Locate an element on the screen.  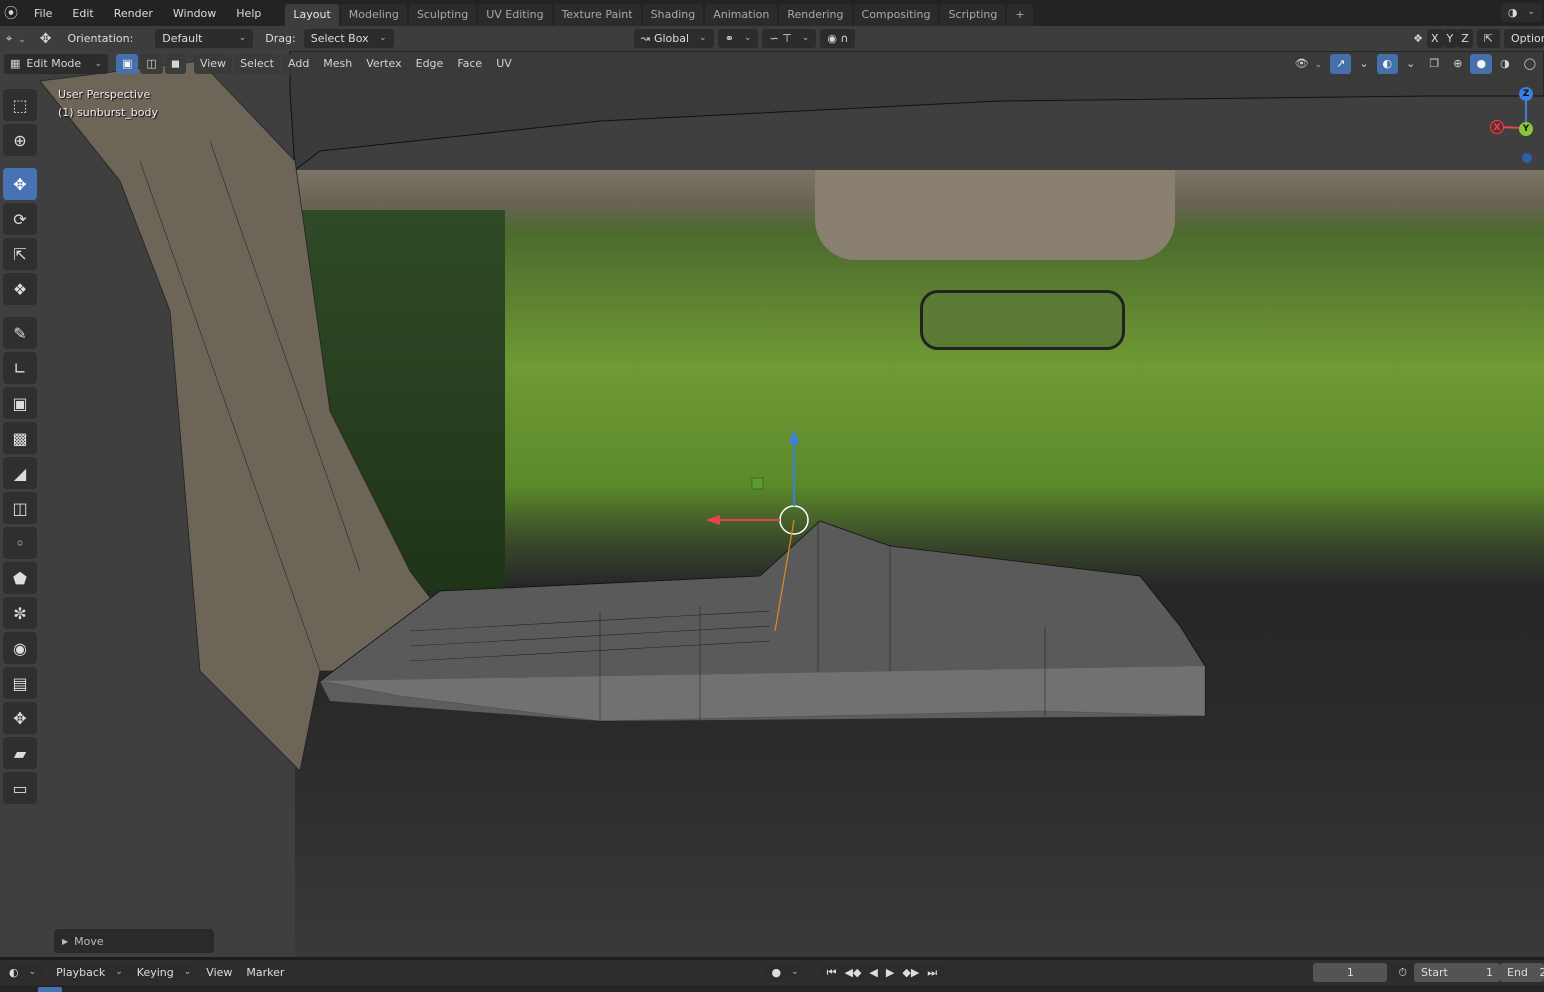
mirror-x-toggle: X is located at coordinates (1434, 38).